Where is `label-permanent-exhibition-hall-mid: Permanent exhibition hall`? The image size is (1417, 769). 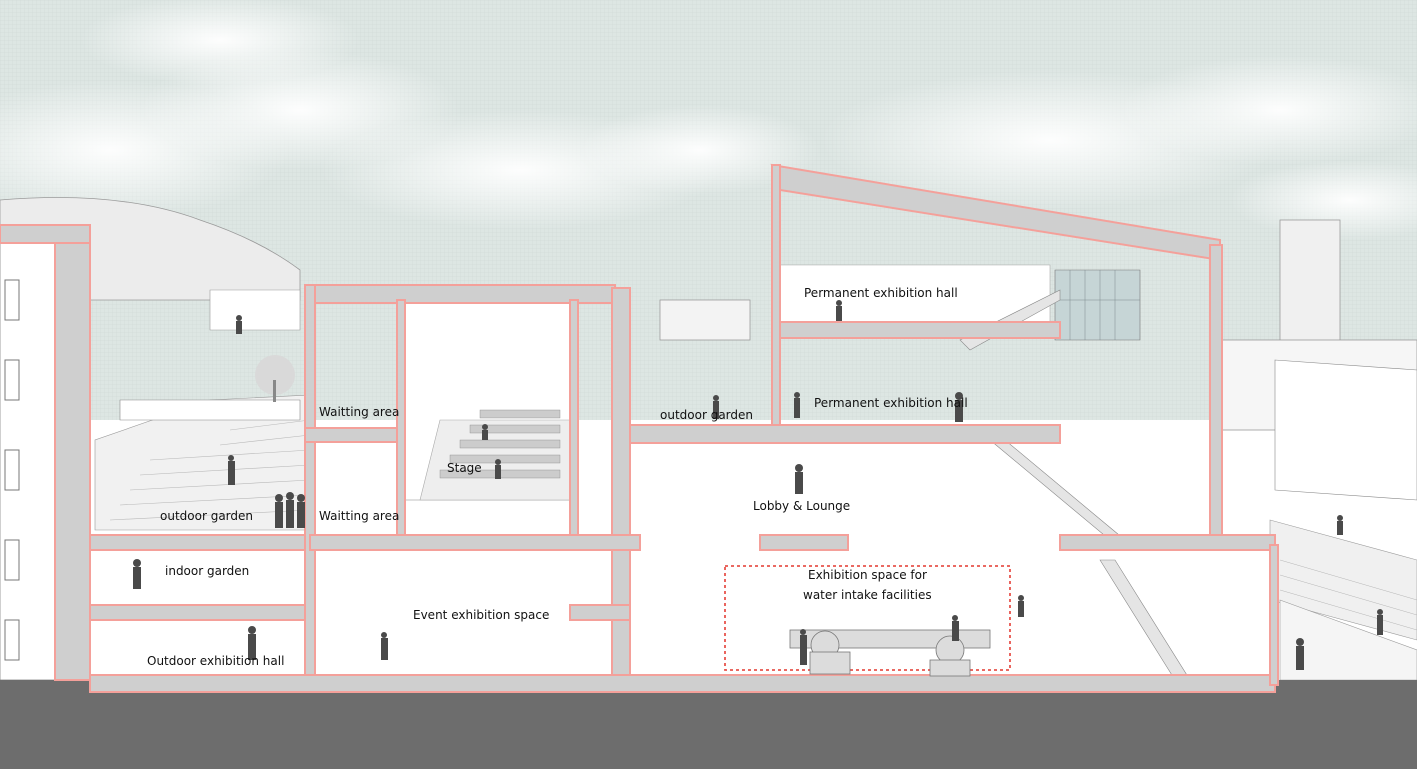
label-permanent-exhibition-hall-mid: Permanent exhibition hall is located at coordinates (891, 403).